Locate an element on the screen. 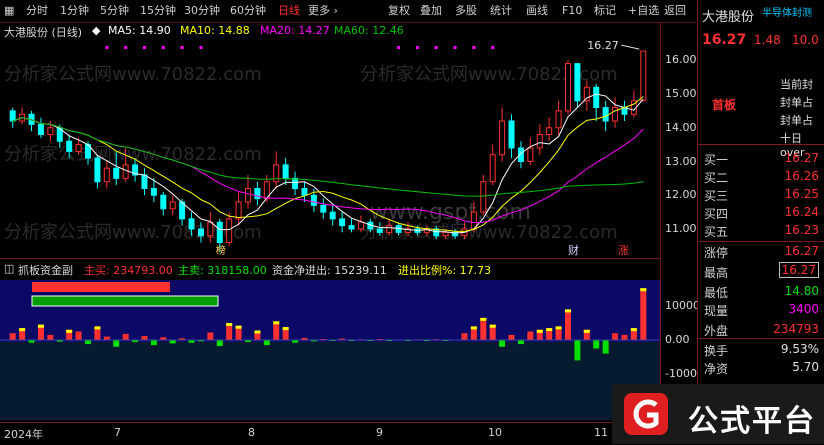  list-marker: 榜 is located at coordinates (221, 250).